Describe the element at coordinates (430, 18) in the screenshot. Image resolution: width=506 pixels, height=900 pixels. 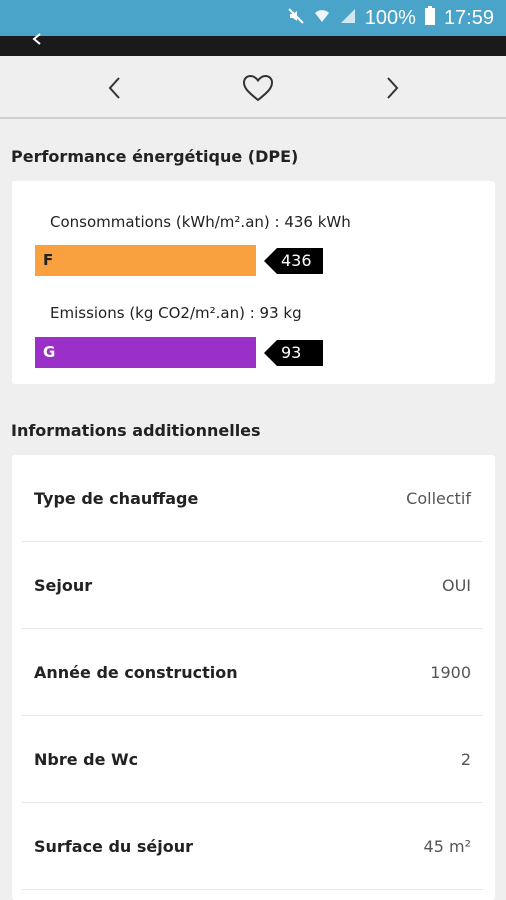
I see `battery-icon` at that location.